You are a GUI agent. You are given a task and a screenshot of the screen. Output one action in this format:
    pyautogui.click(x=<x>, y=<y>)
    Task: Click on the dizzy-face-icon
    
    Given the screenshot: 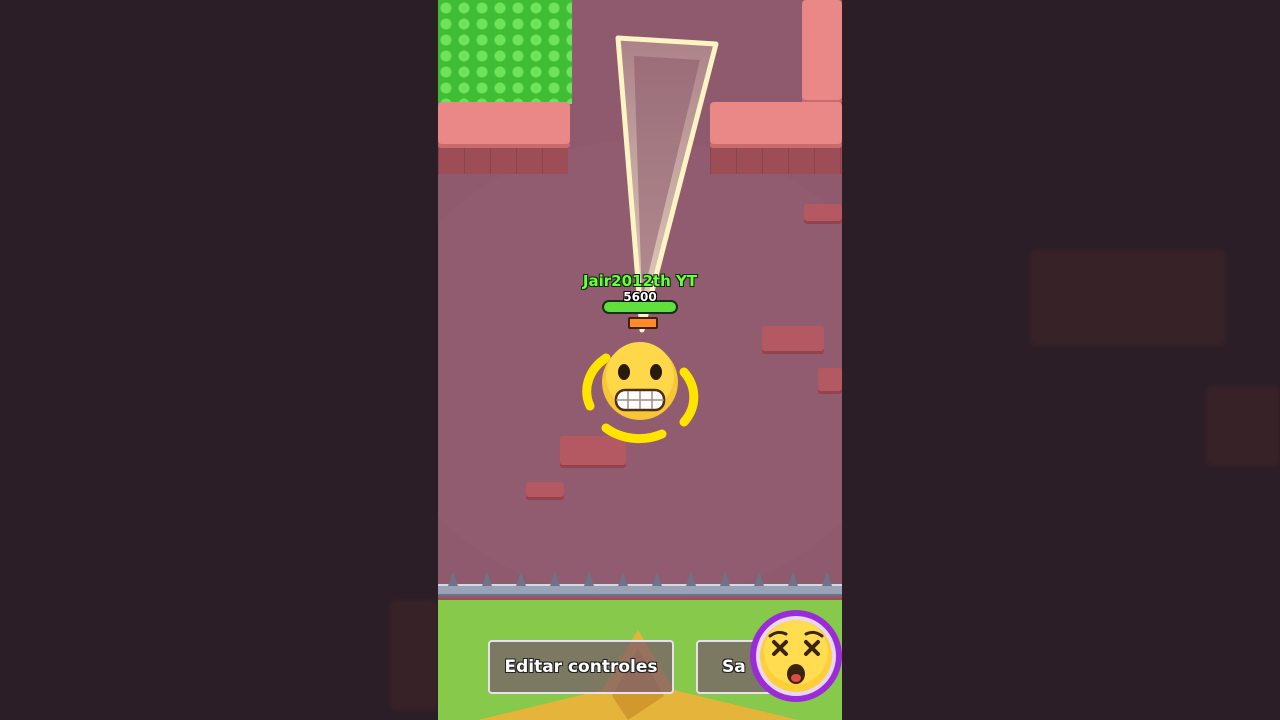 What is the action you would take?
    pyautogui.click(x=793, y=653)
    